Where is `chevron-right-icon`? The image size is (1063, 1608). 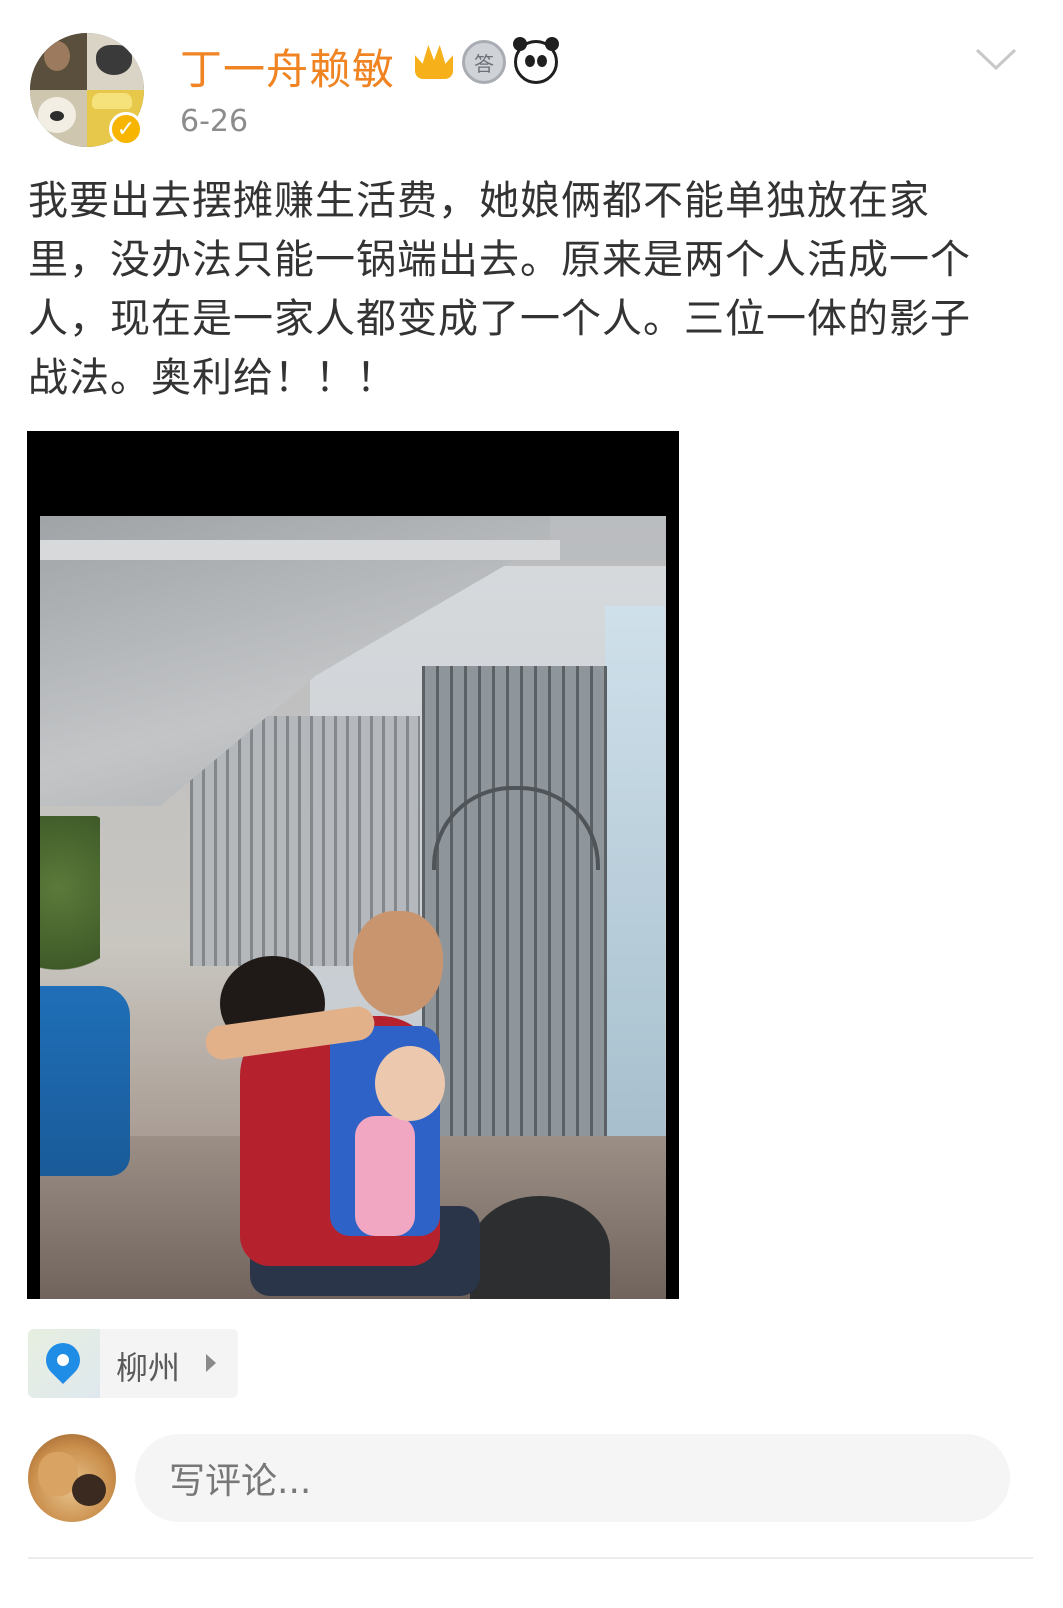 chevron-right-icon is located at coordinates (211, 1363).